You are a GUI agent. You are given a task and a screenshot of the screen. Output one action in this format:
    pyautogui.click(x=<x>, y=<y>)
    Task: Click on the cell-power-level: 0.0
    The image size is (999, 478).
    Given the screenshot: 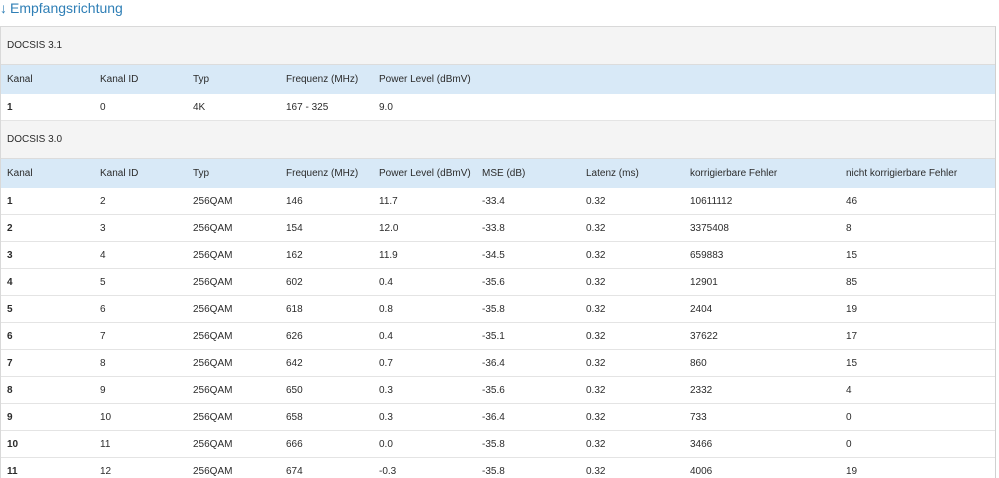 What is the action you would take?
    pyautogui.click(x=424, y=444)
    